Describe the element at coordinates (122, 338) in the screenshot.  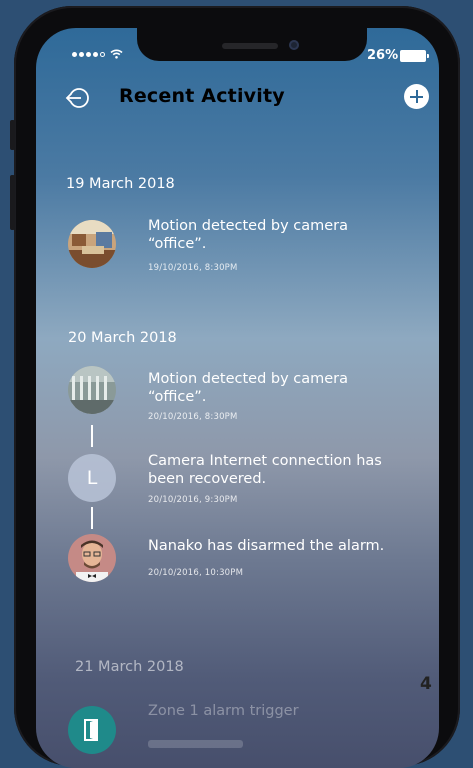
I see `date-header: 20 March 2018` at that location.